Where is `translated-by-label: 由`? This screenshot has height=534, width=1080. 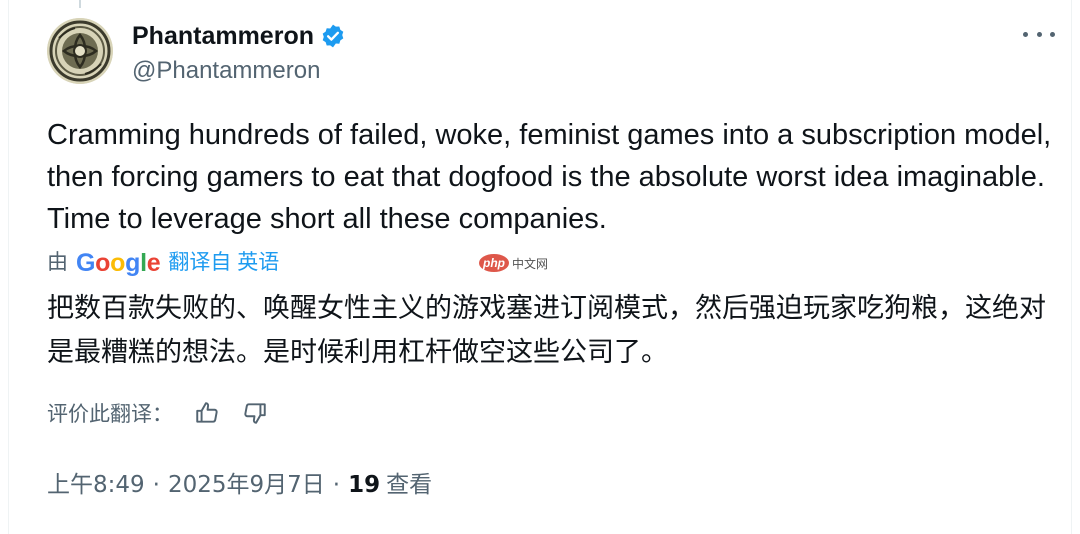
translated-by-label: 由 is located at coordinates (57, 262).